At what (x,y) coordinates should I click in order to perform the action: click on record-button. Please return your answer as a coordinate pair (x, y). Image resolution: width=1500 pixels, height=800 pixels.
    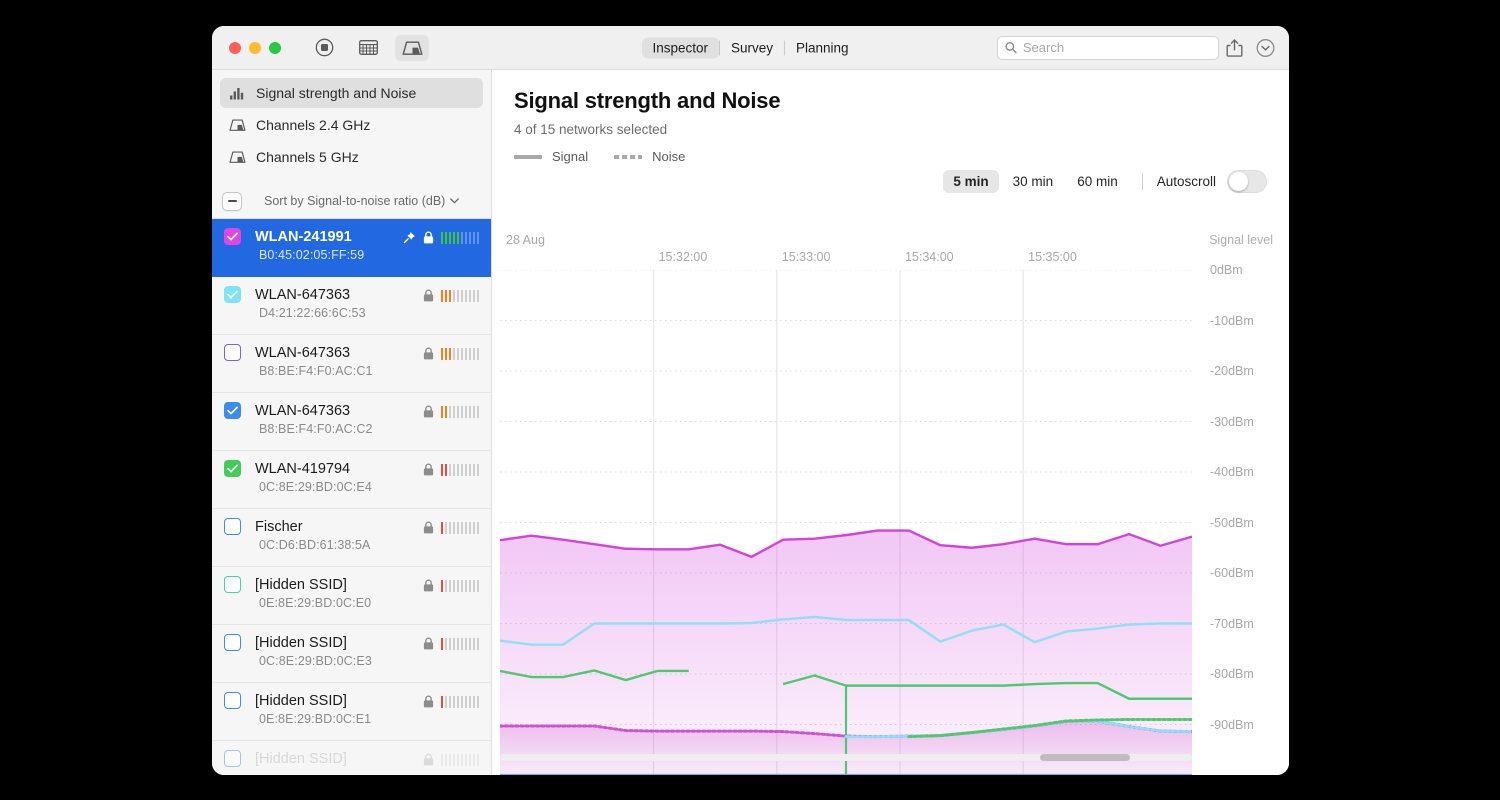
    Looking at the image, I should click on (324, 48).